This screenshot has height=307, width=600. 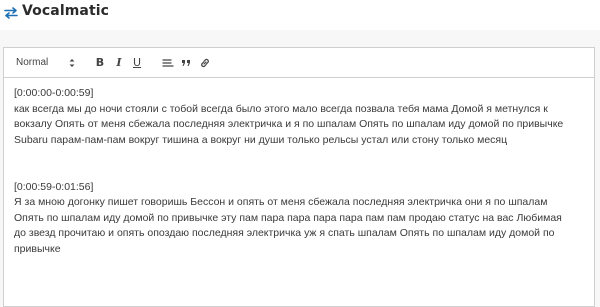 What do you see at coordinates (72, 63) in the screenshot?
I see `updown-caret-icon` at bounding box center [72, 63].